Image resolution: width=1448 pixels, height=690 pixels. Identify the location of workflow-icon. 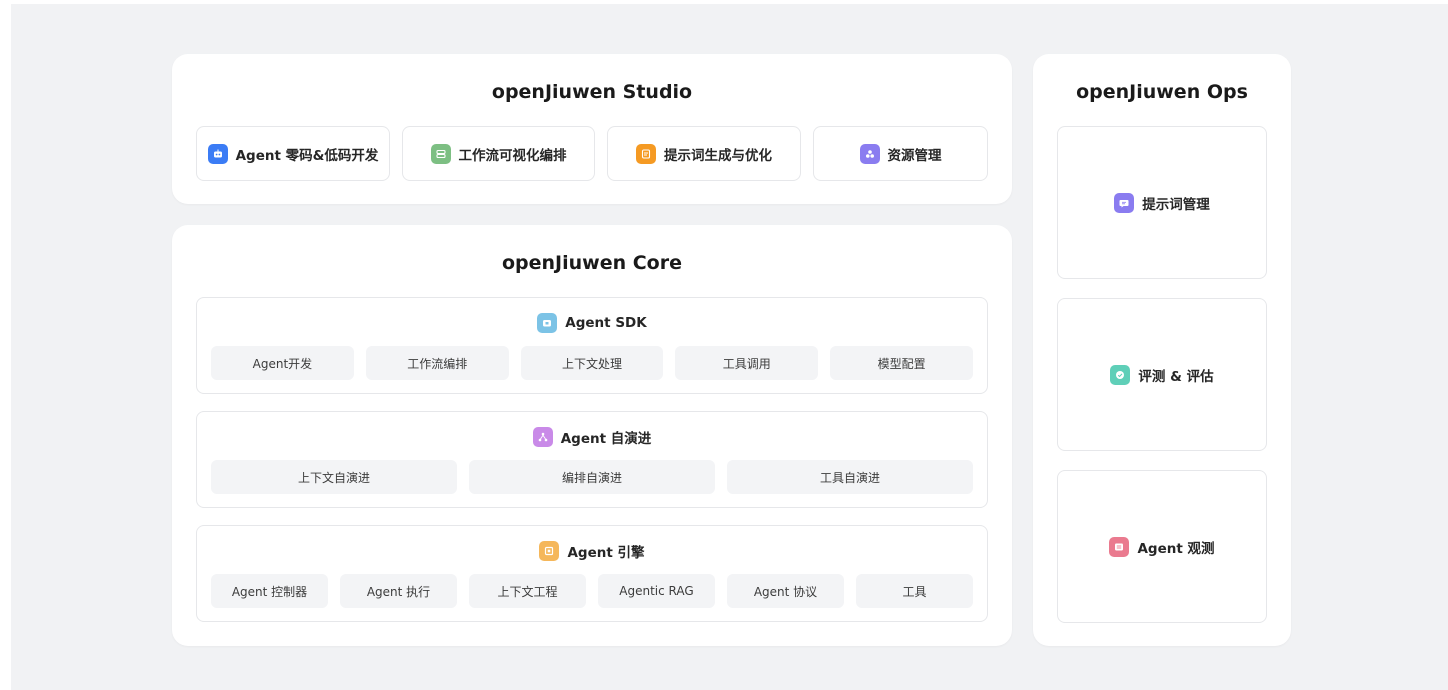
(440, 153).